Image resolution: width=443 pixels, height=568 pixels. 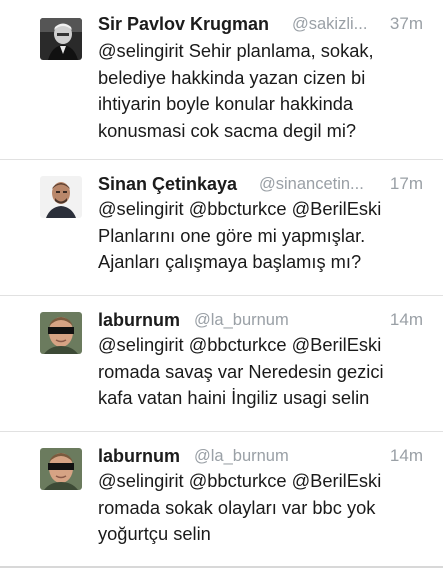 I want to click on user-name: Sinan Çetinkaya, so click(x=167, y=184).